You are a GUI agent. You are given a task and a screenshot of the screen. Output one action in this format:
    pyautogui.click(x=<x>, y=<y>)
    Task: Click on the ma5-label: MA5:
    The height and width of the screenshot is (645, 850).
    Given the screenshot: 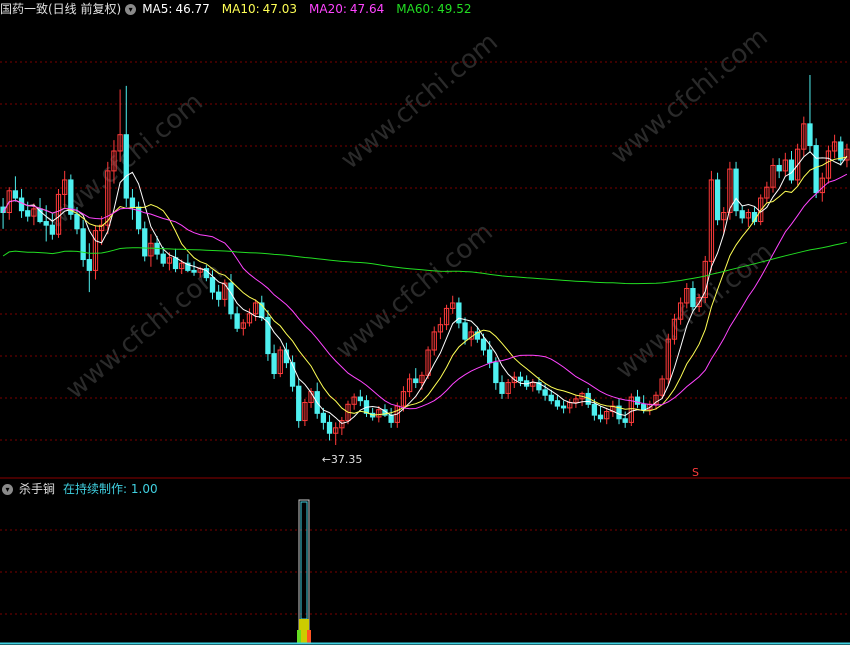 What is the action you would take?
    pyautogui.click(x=157, y=9)
    